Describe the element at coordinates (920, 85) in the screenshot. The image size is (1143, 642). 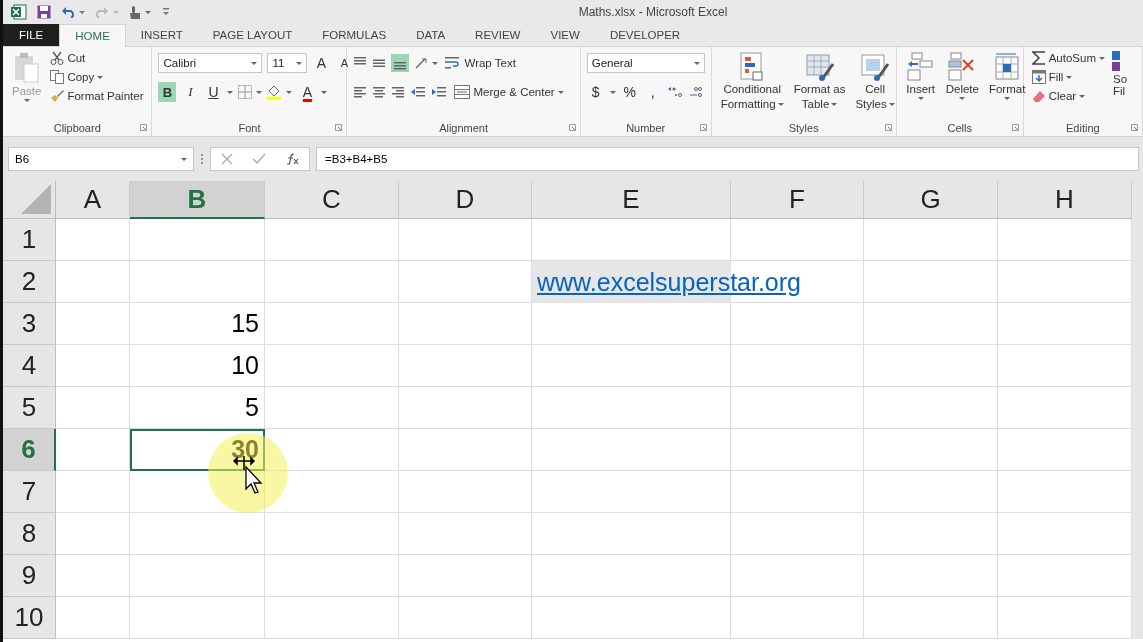
I see `ribbon-button: Insert` at that location.